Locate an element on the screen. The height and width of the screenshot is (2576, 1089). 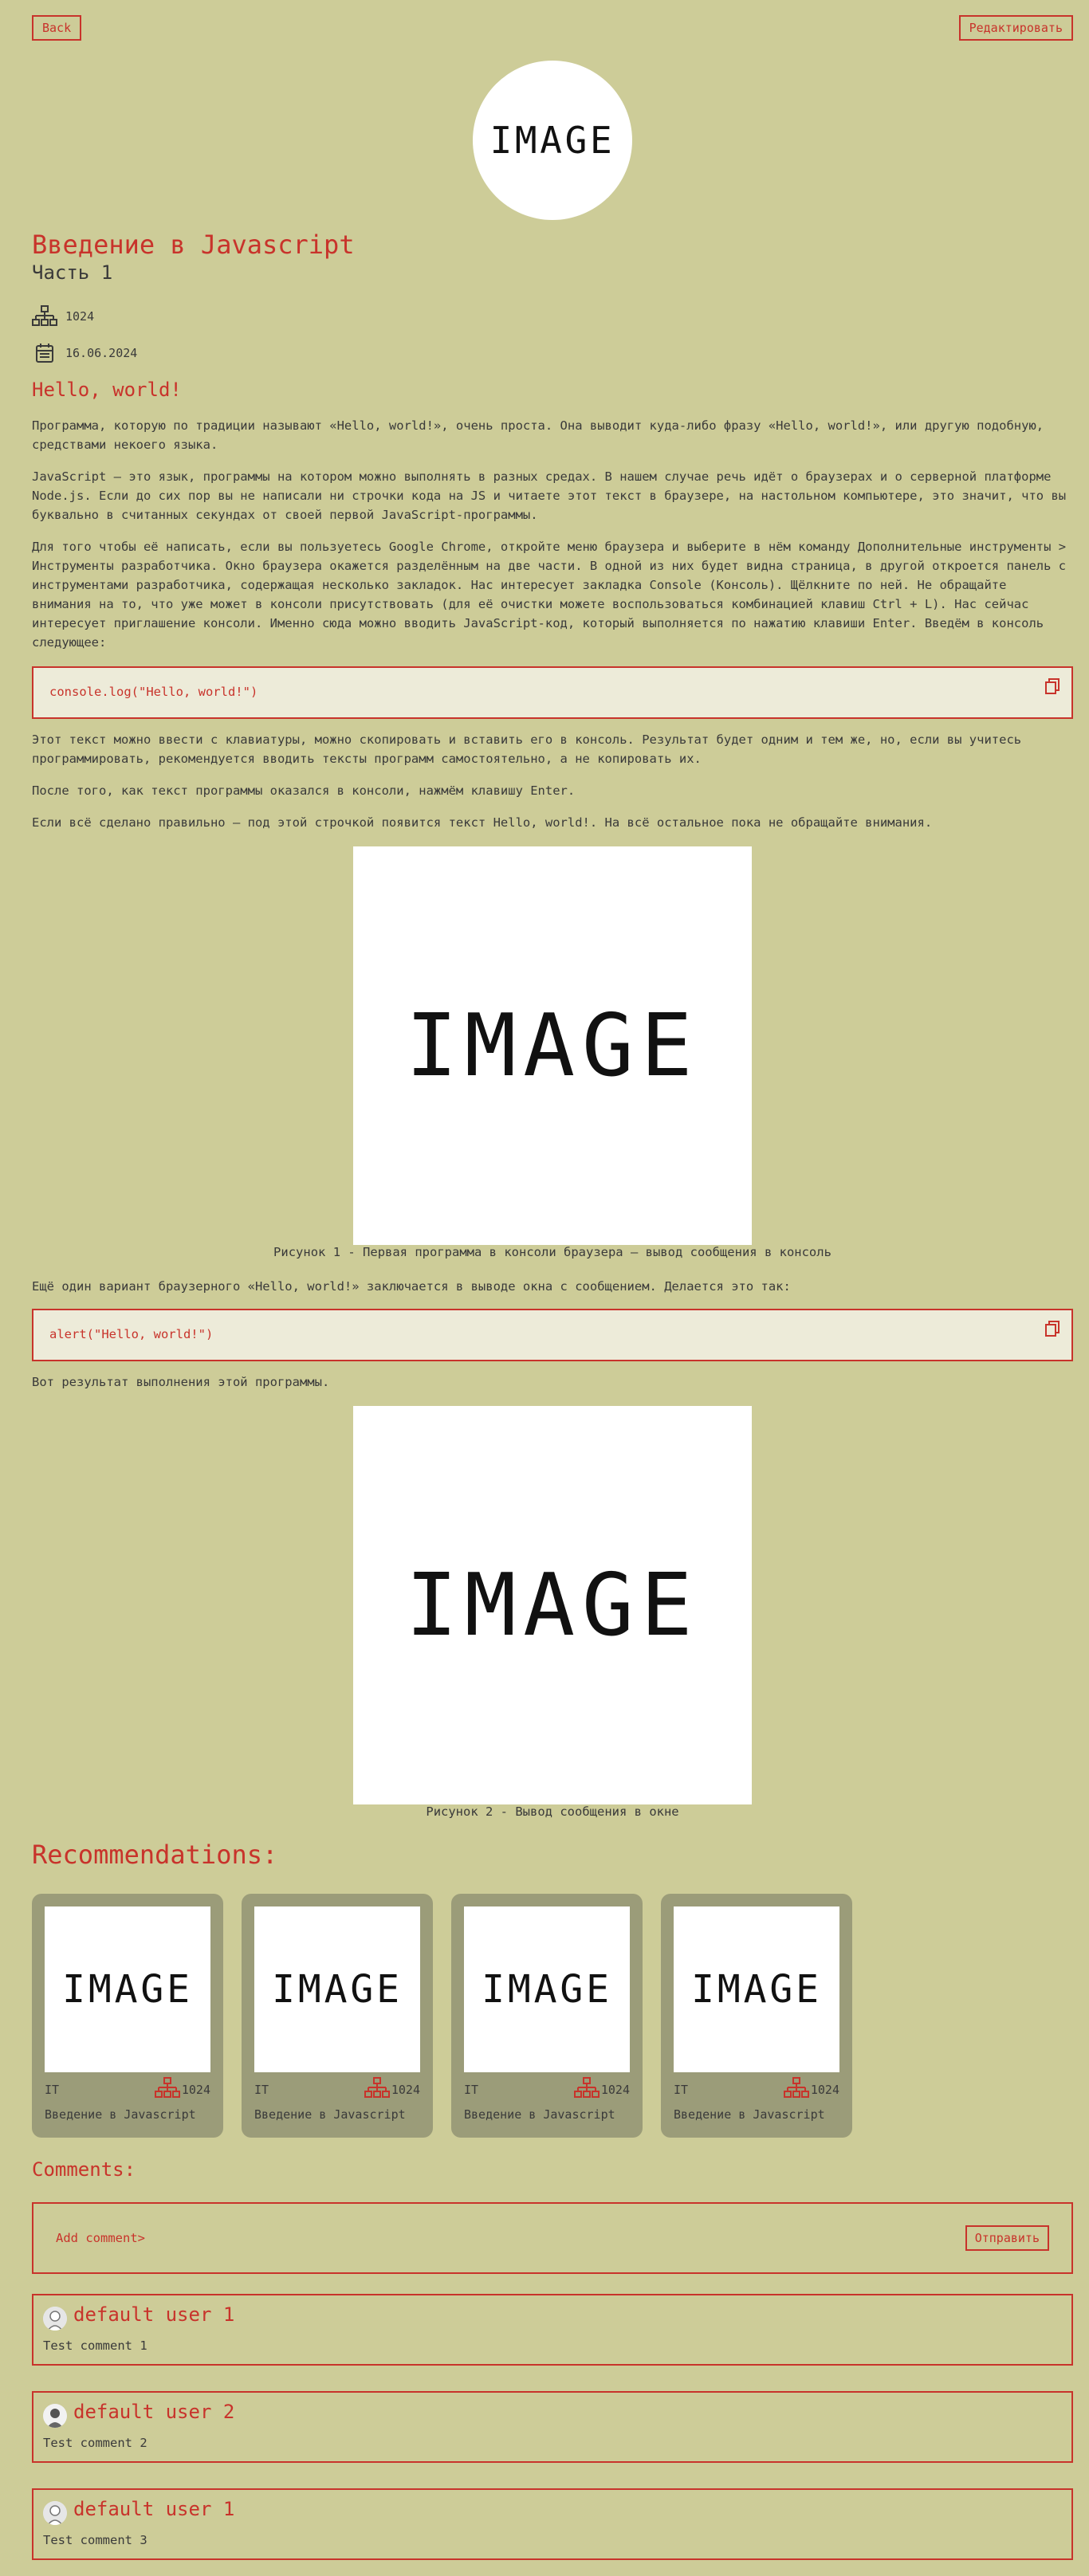
comment-username: default user 2 is located at coordinates (154, 2412).